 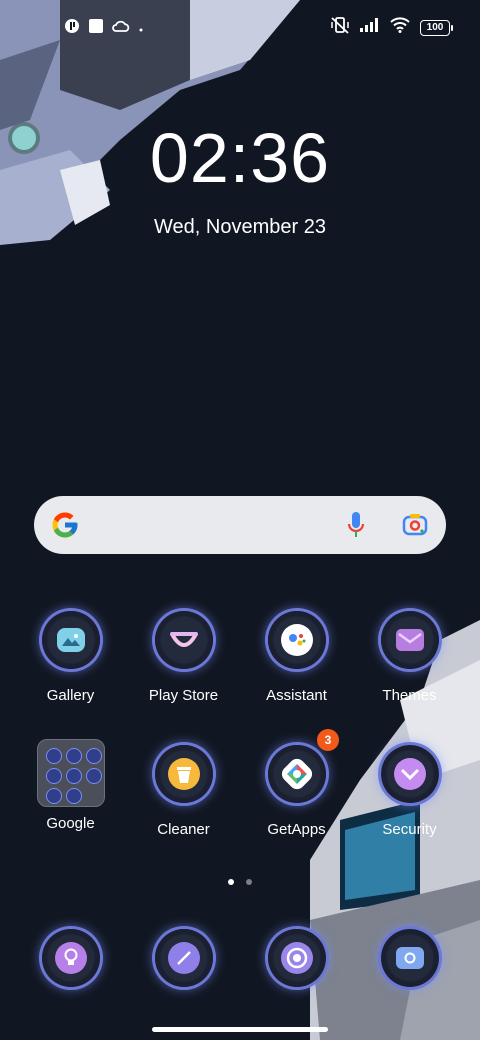 What do you see at coordinates (96, 28) in the screenshot?
I see `square-app-icon` at bounding box center [96, 28].